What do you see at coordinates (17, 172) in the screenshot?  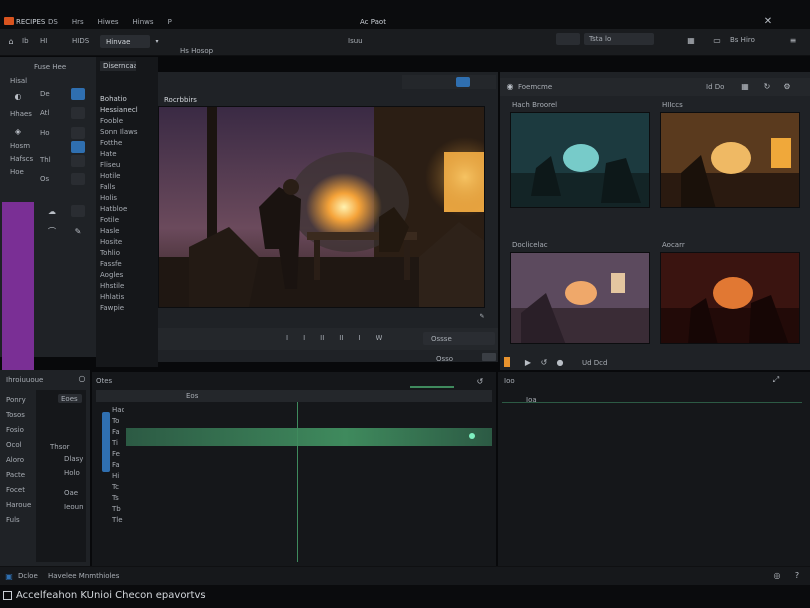 I see `sidebar-item: Hoe` at bounding box center [17, 172].